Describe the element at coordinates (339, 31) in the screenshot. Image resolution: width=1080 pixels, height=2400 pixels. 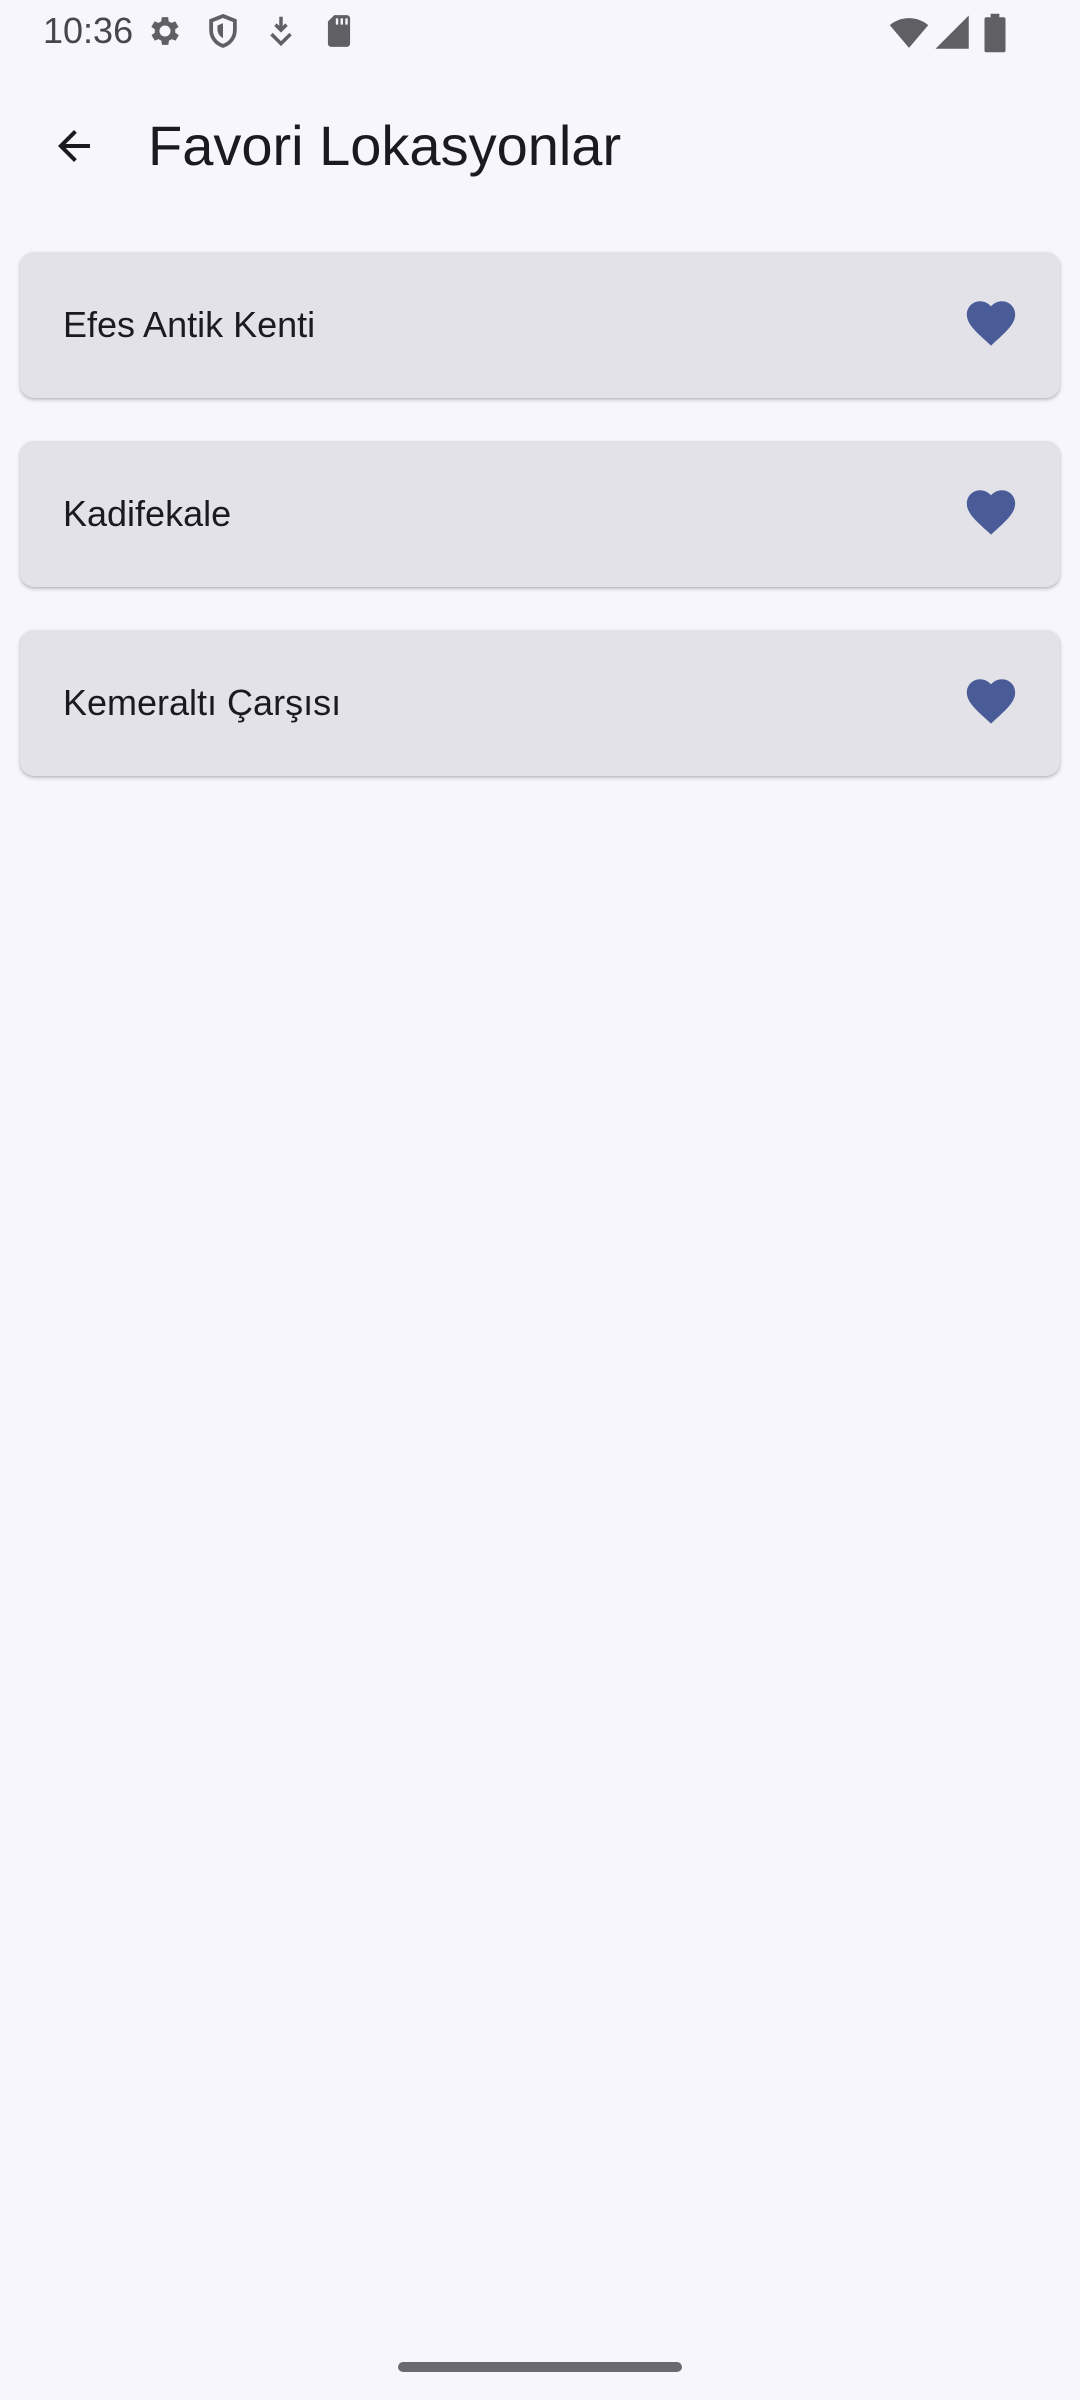
I see `sd-card-icon` at that location.